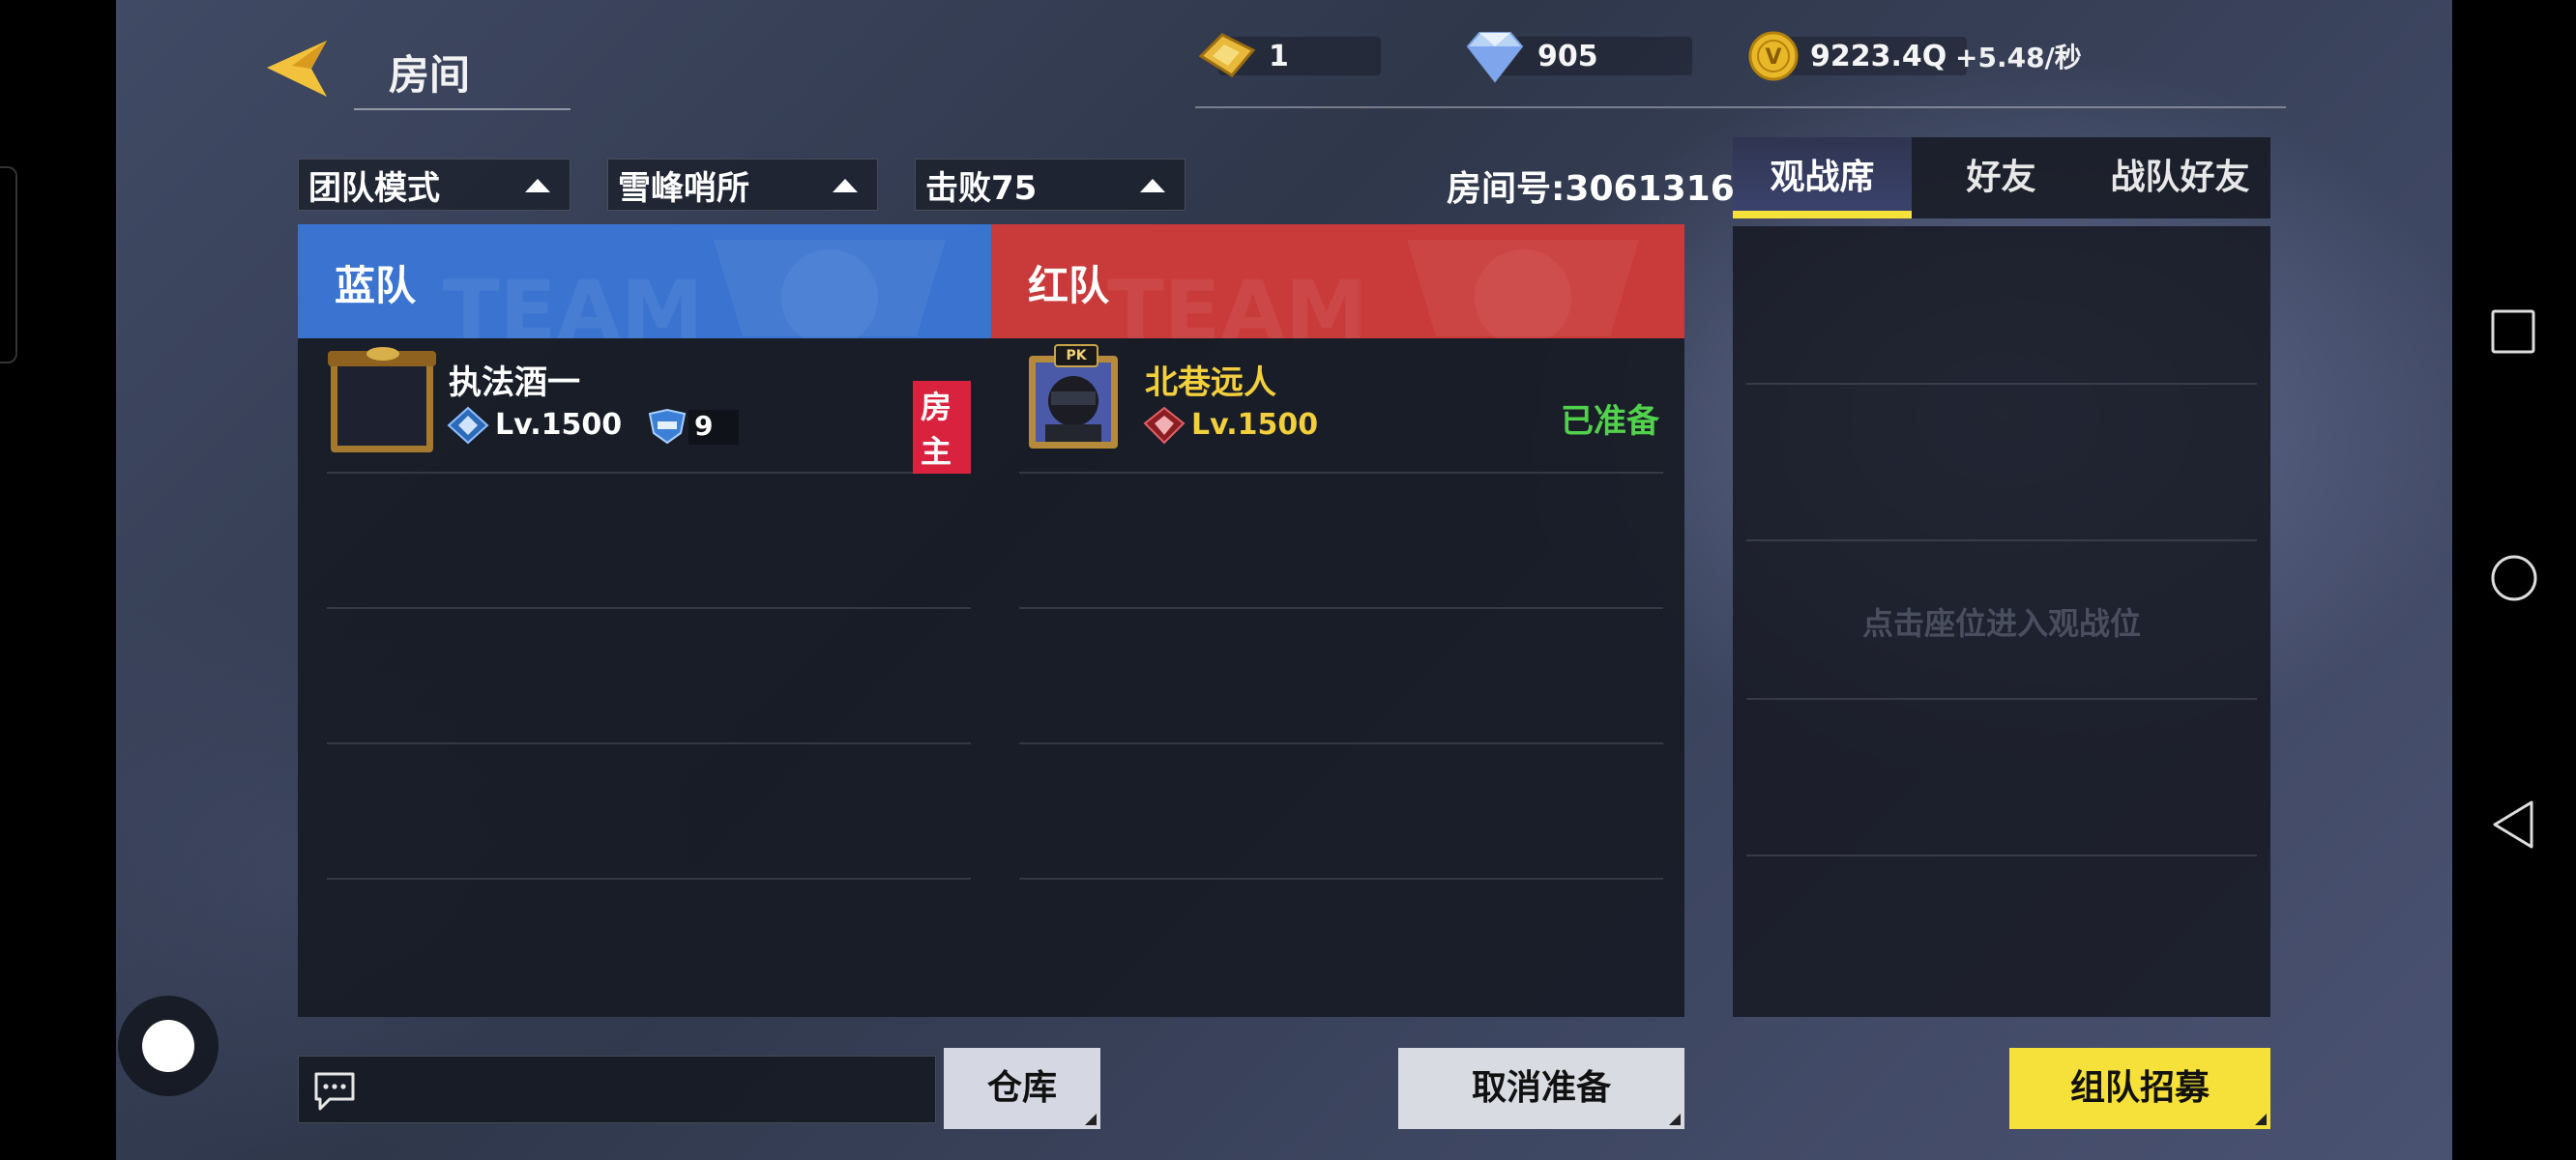  I want to click on title-underline, so click(462, 109).